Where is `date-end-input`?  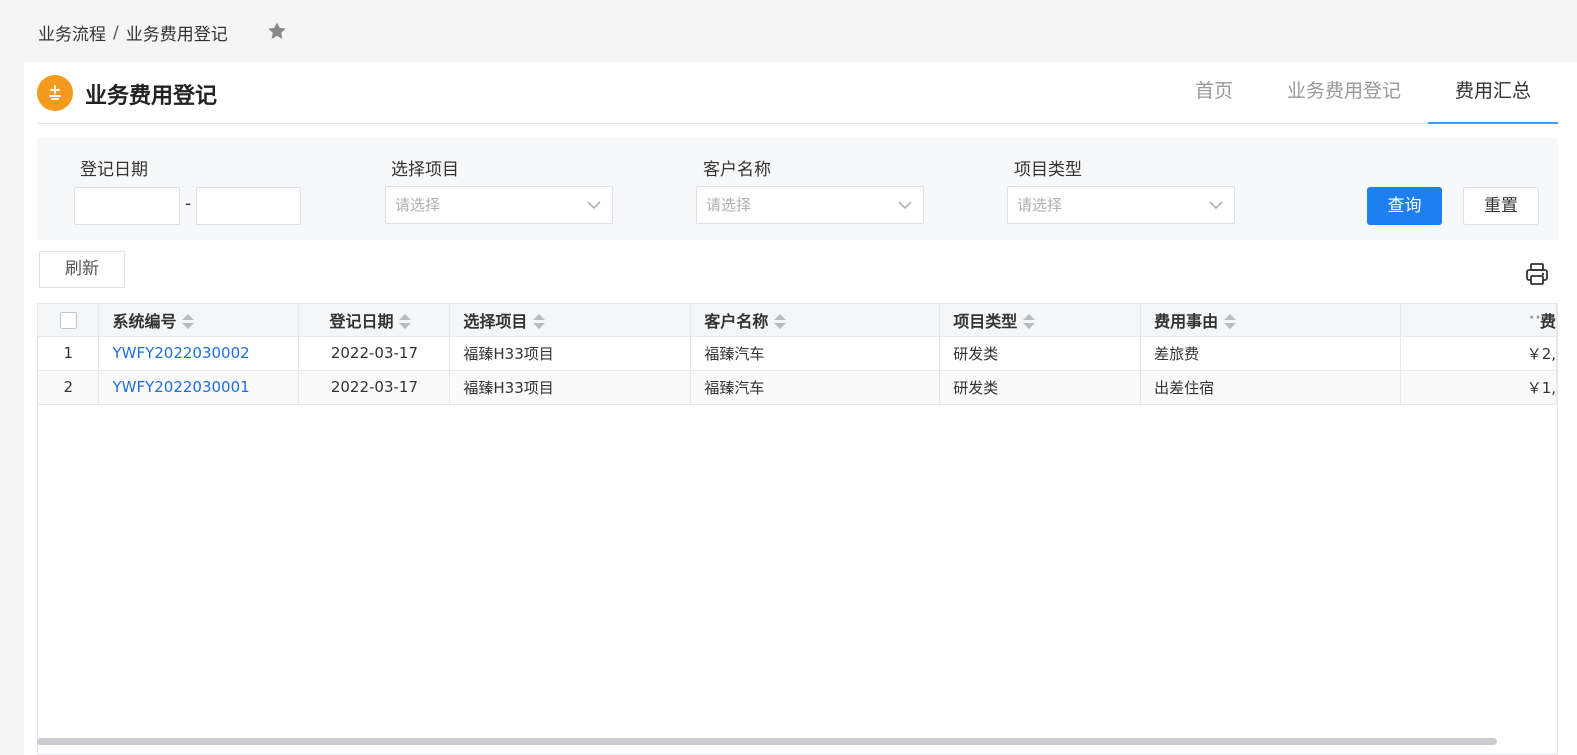 date-end-input is located at coordinates (248, 206).